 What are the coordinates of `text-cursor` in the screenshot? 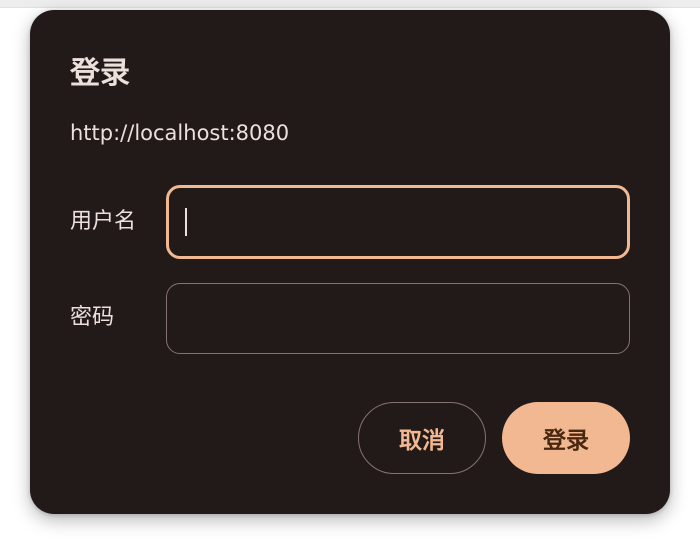 It's located at (186, 222).